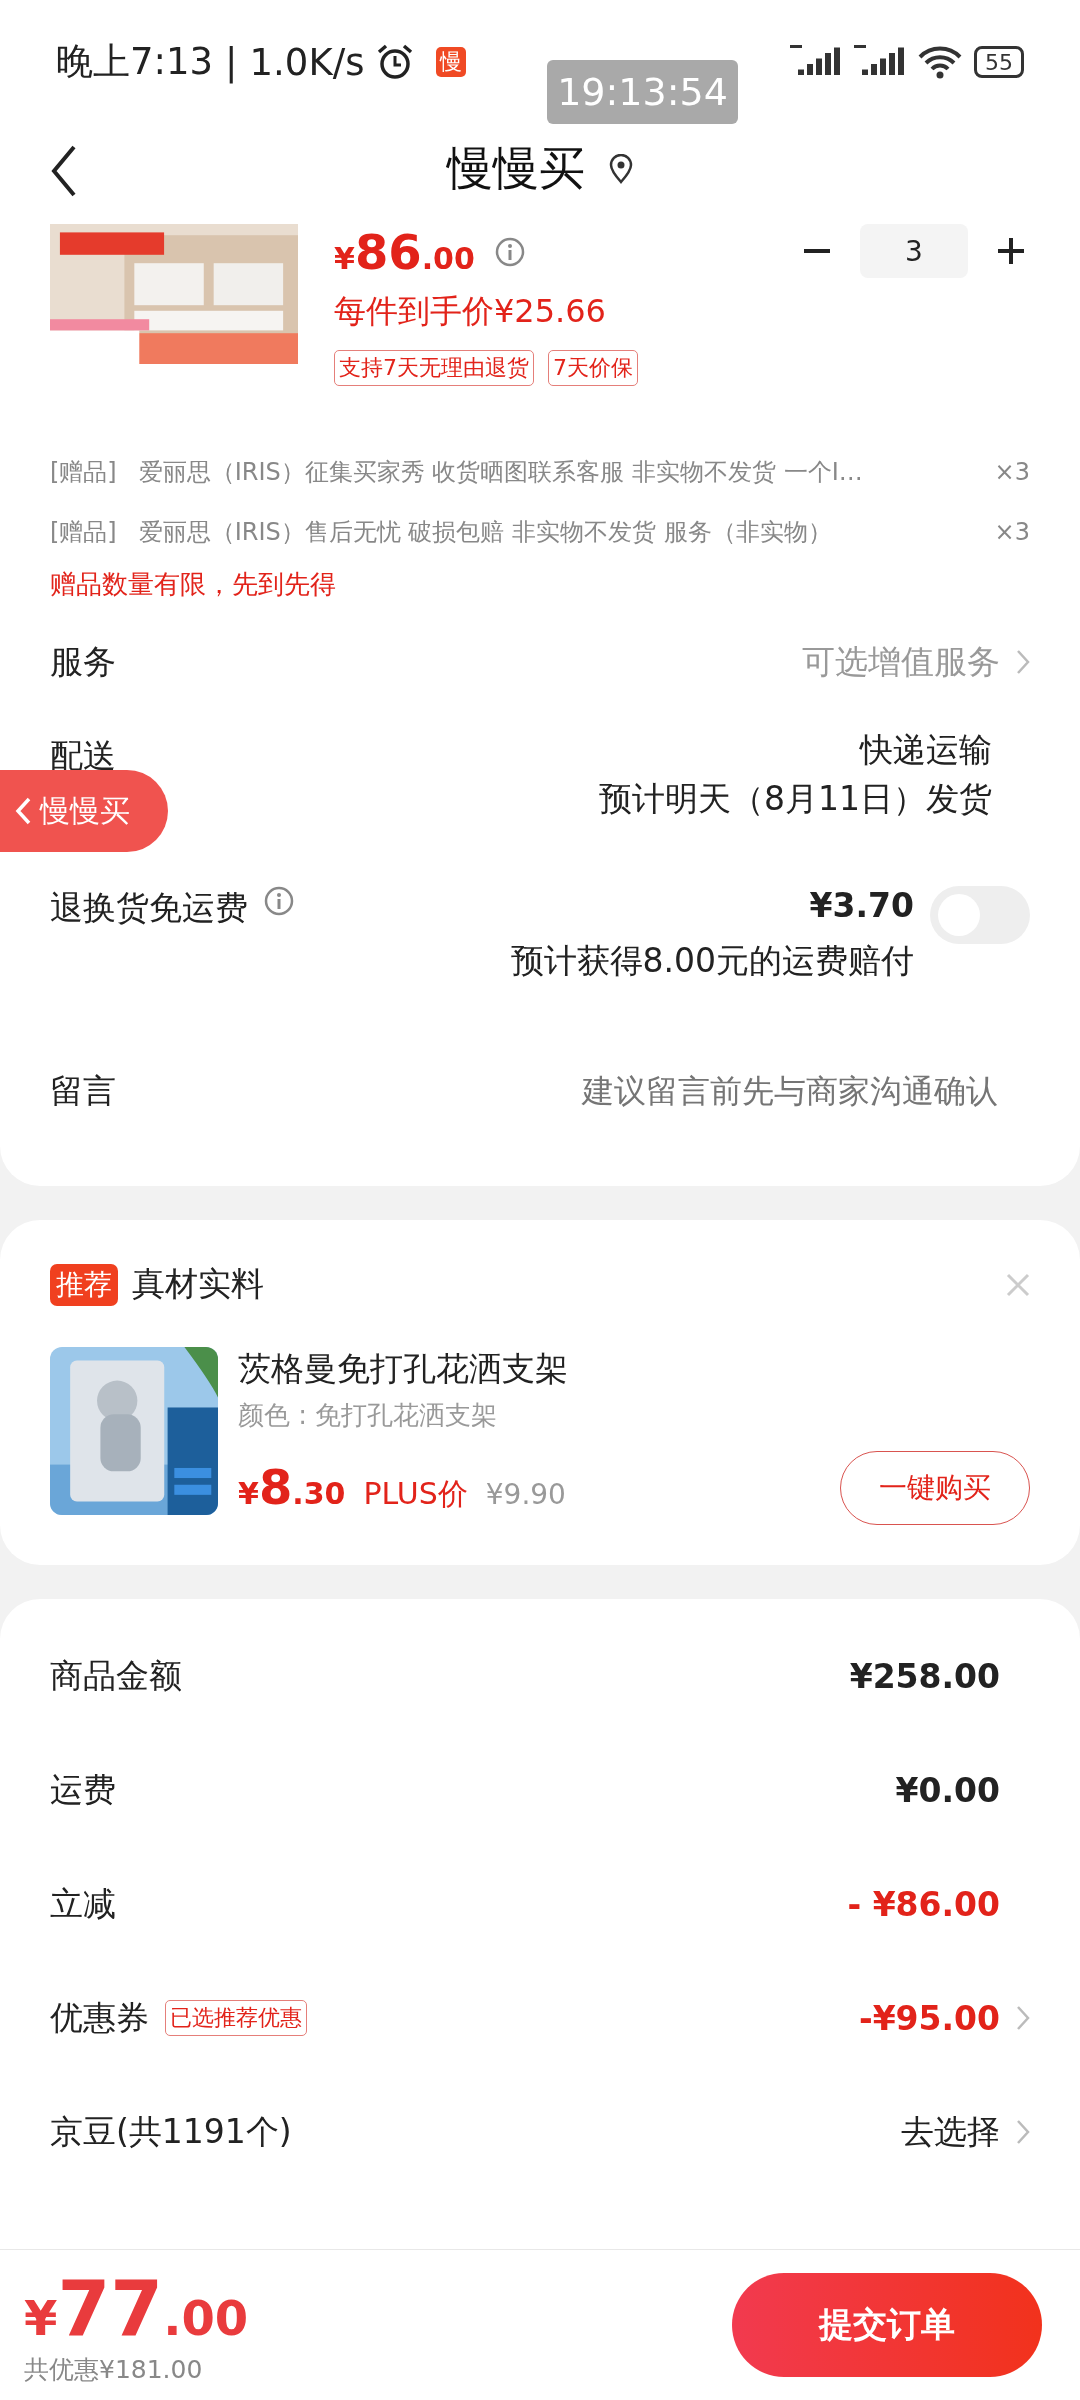 This screenshot has width=1080, height=2400. I want to click on service-tag: 支持7天无理由退货, so click(434, 368).